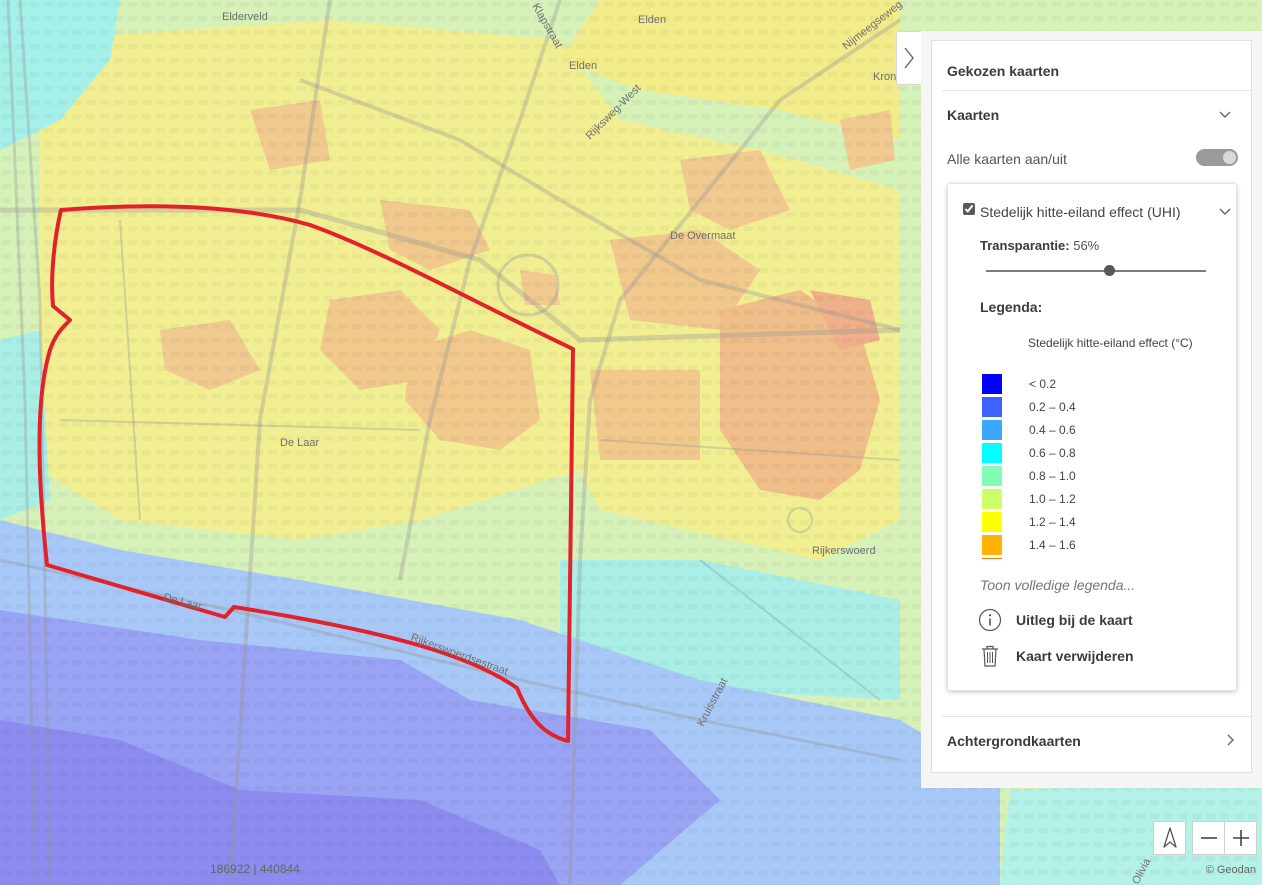  What do you see at coordinates (1052, 499) in the screenshot?
I see `legend-item-label: 1.0 – 1.2` at bounding box center [1052, 499].